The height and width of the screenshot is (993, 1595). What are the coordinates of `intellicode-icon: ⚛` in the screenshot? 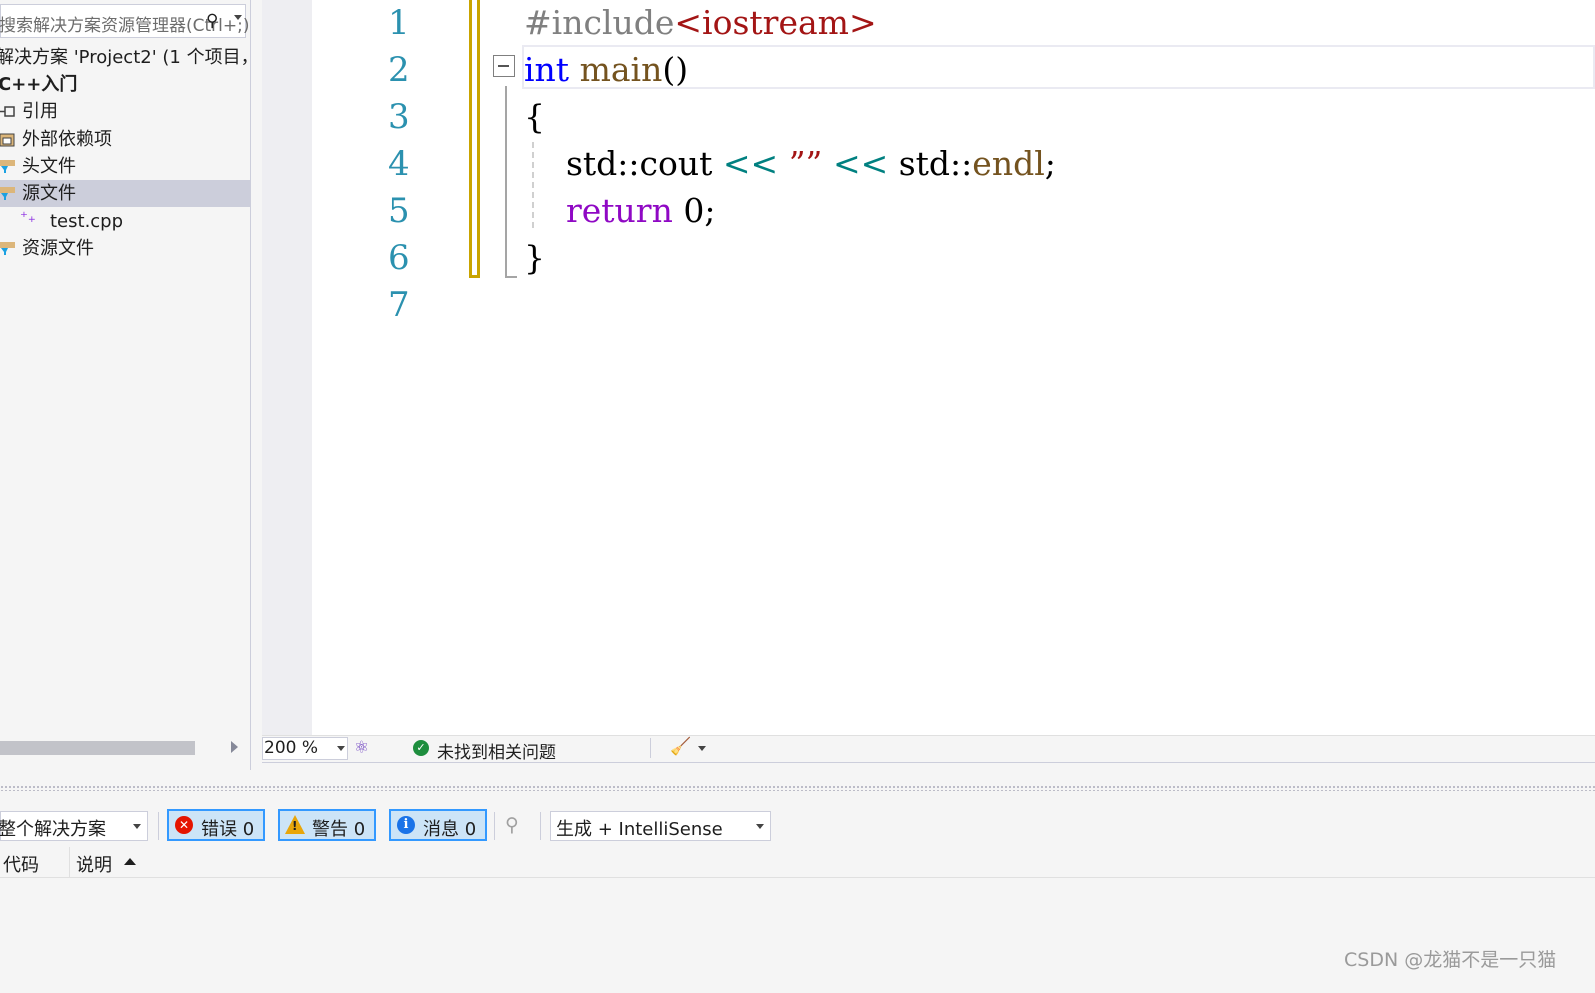 It's located at (361, 748).